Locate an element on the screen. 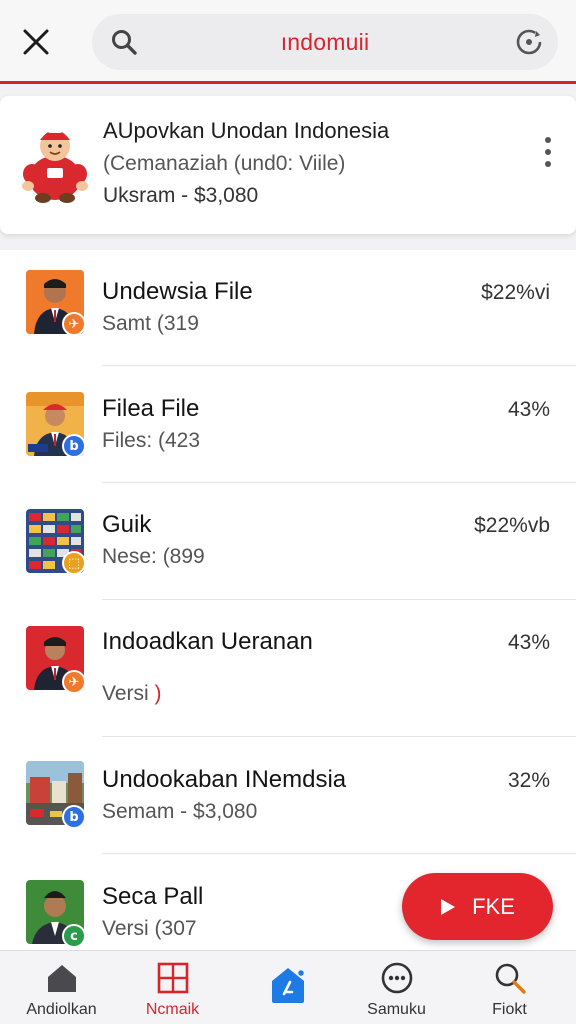  list-item: b Undookaban INemdsia Semam - $3,080 32% is located at coordinates (288, 795).